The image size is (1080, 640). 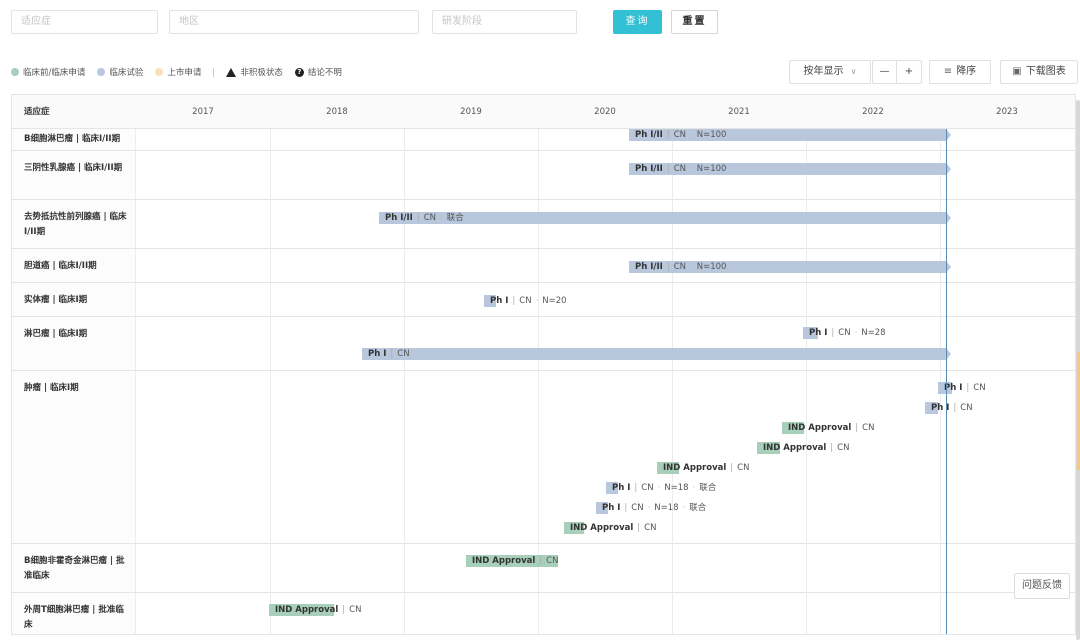 What do you see at coordinates (84, 22) in the screenshot?
I see `indication-filter: 适应症` at bounding box center [84, 22].